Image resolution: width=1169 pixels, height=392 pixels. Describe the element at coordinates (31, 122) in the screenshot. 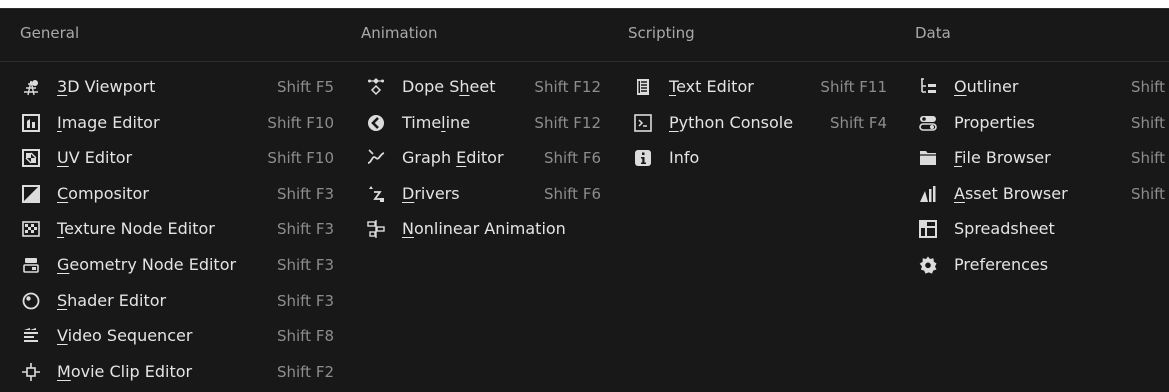

I see `image-editor-icon` at that location.